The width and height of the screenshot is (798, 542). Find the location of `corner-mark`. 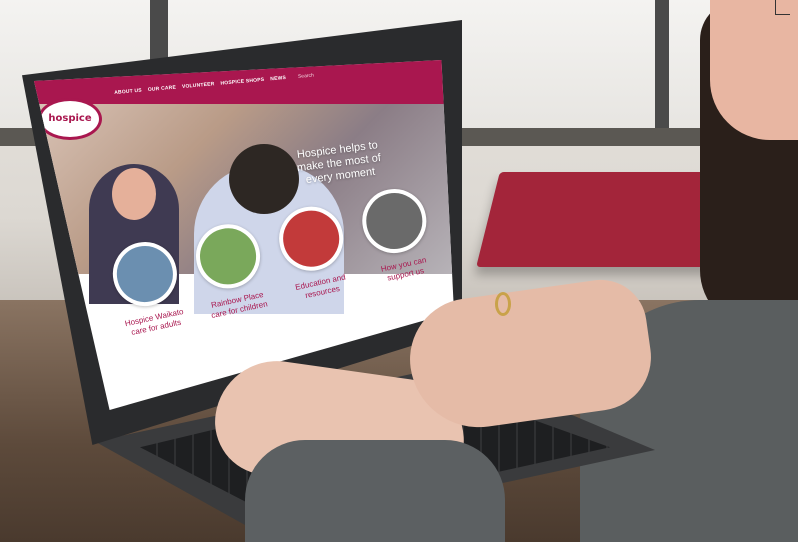

corner-mark is located at coordinates (782, 7).